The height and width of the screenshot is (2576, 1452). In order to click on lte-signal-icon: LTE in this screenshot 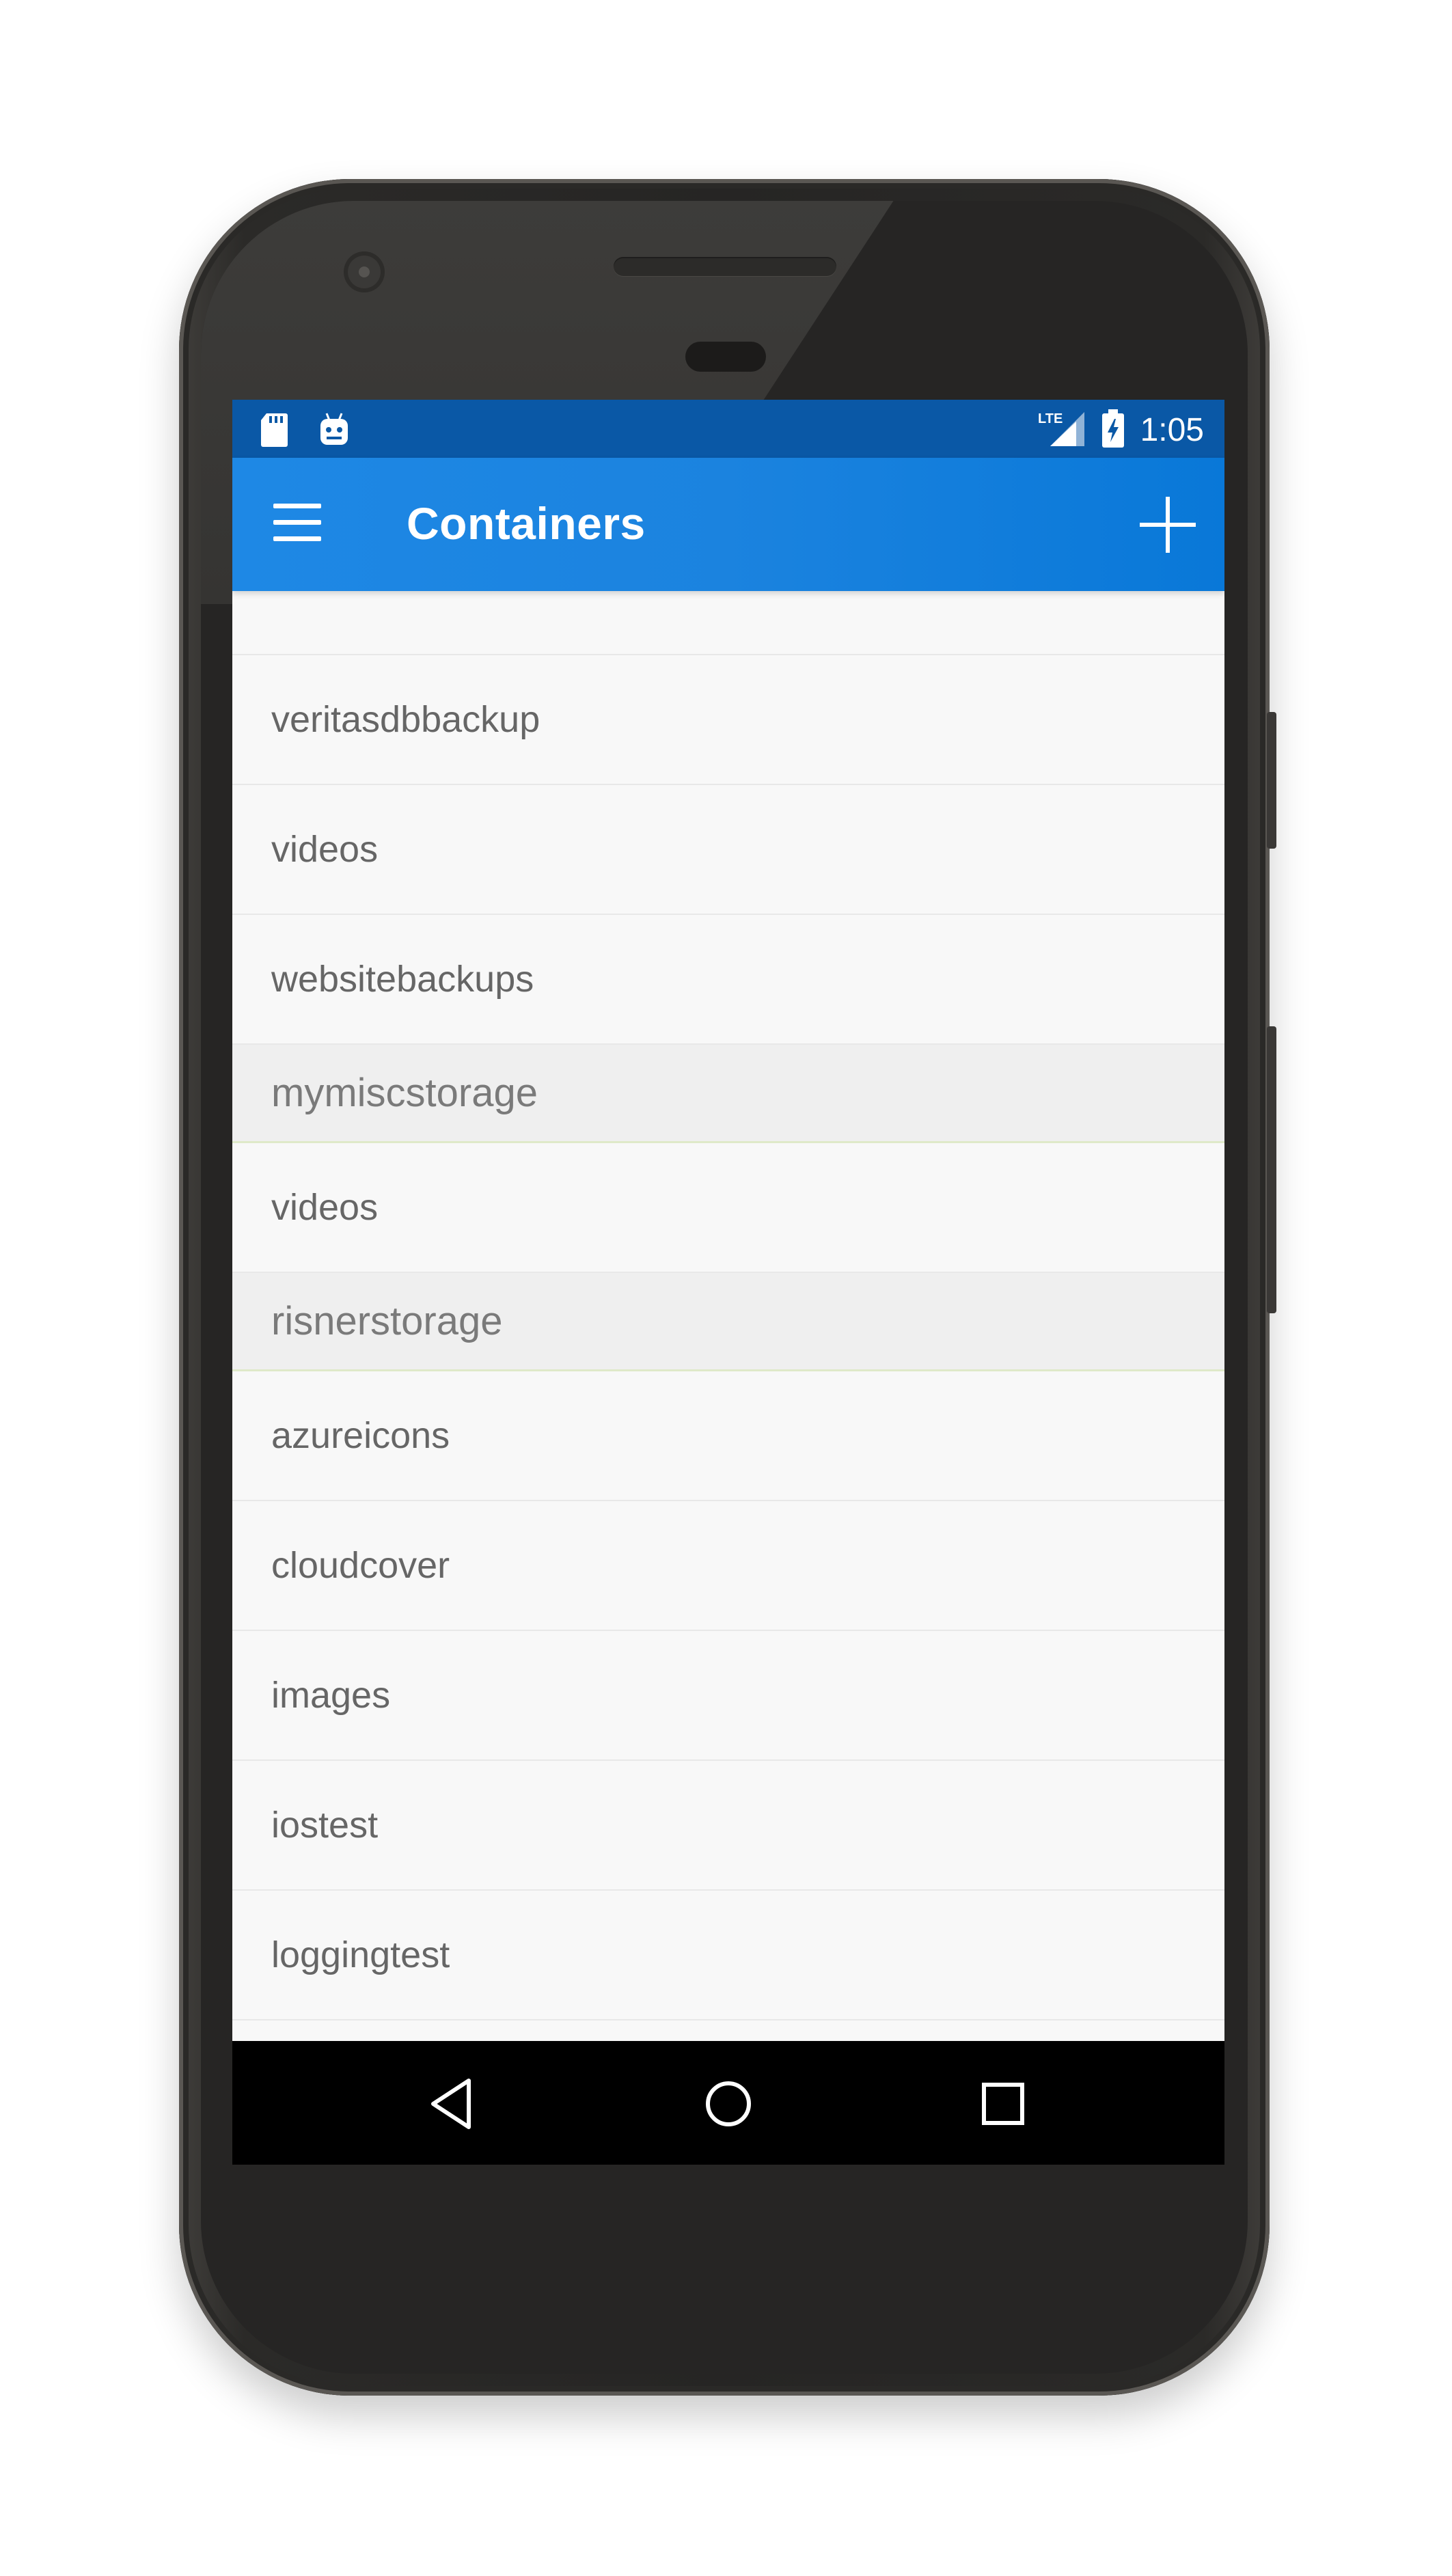, I will do `click(1062, 430)`.